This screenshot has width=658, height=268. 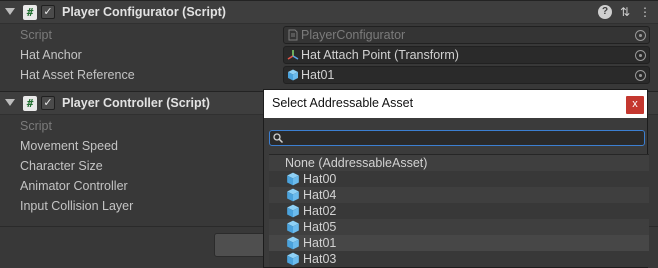 I want to click on list-item-label: Hat01, so click(x=320, y=243).